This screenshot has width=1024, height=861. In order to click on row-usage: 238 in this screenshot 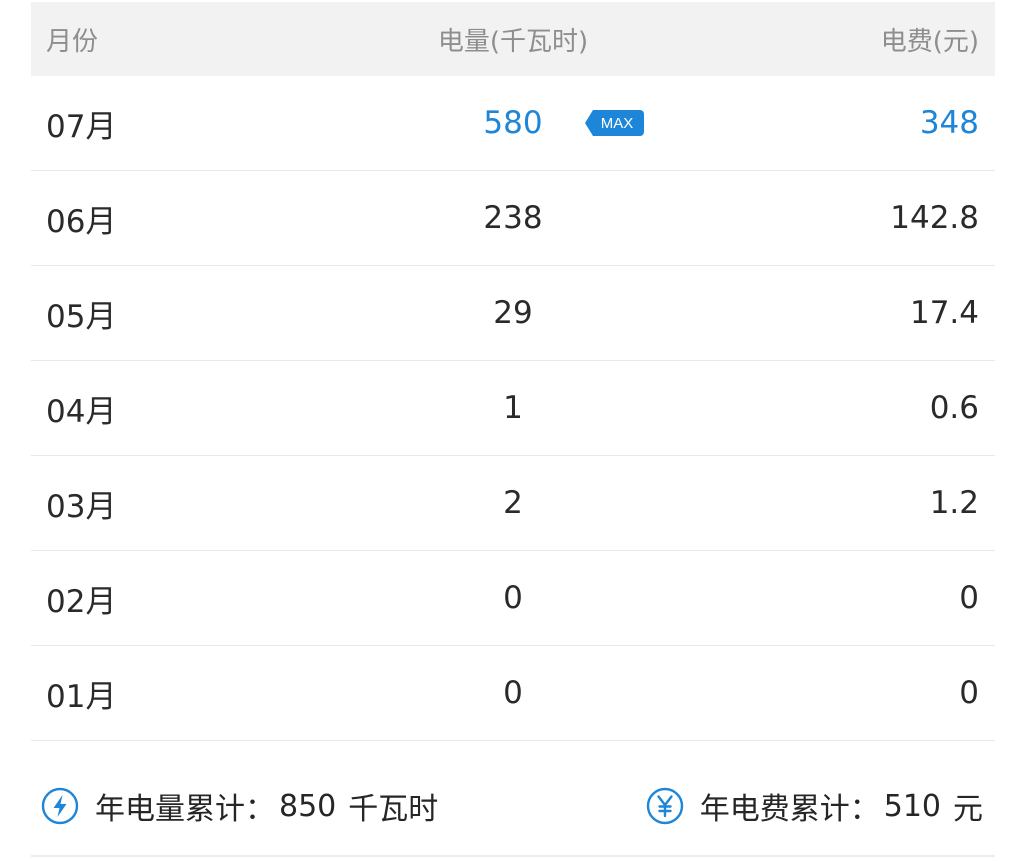, I will do `click(513, 218)`.